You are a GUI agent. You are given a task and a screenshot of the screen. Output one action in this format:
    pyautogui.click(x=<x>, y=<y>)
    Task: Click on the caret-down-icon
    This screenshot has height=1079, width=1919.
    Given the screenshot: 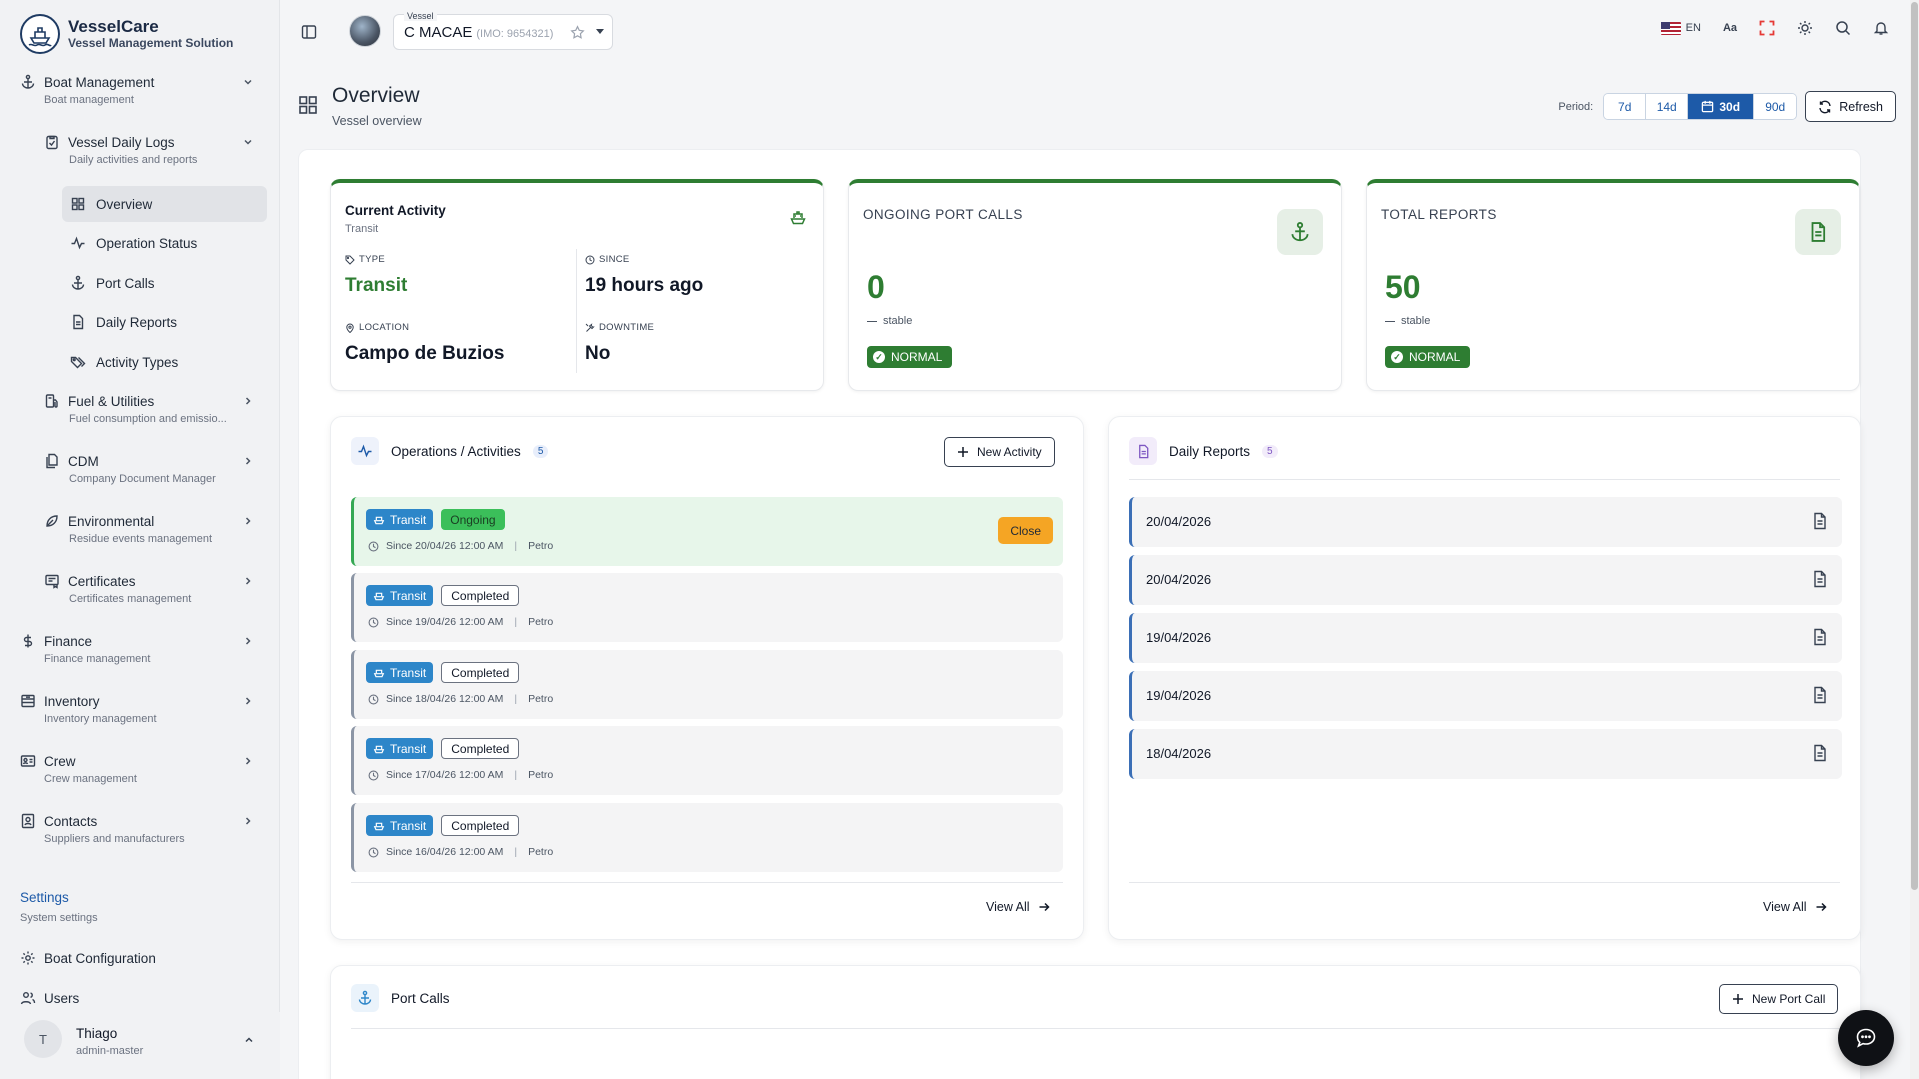 What is the action you would take?
    pyautogui.click(x=600, y=32)
    